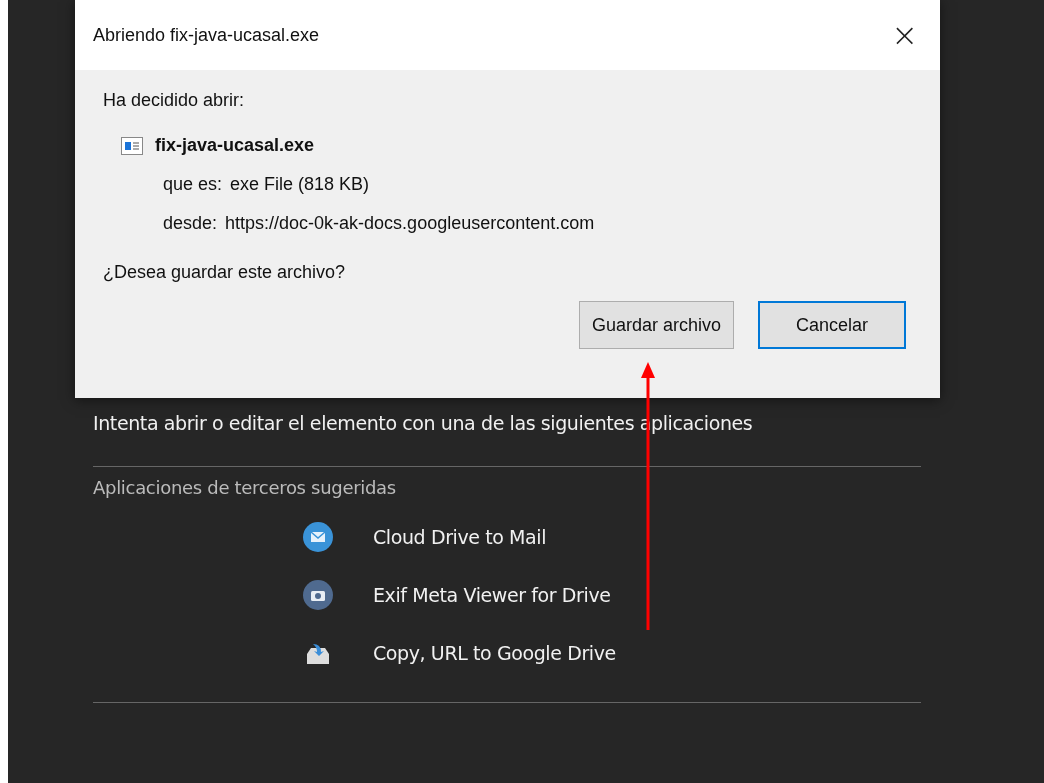 This screenshot has height=783, width=1044. What do you see at coordinates (318, 537) in the screenshot?
I see `envelope-icon` at bounding box center [318, 537].